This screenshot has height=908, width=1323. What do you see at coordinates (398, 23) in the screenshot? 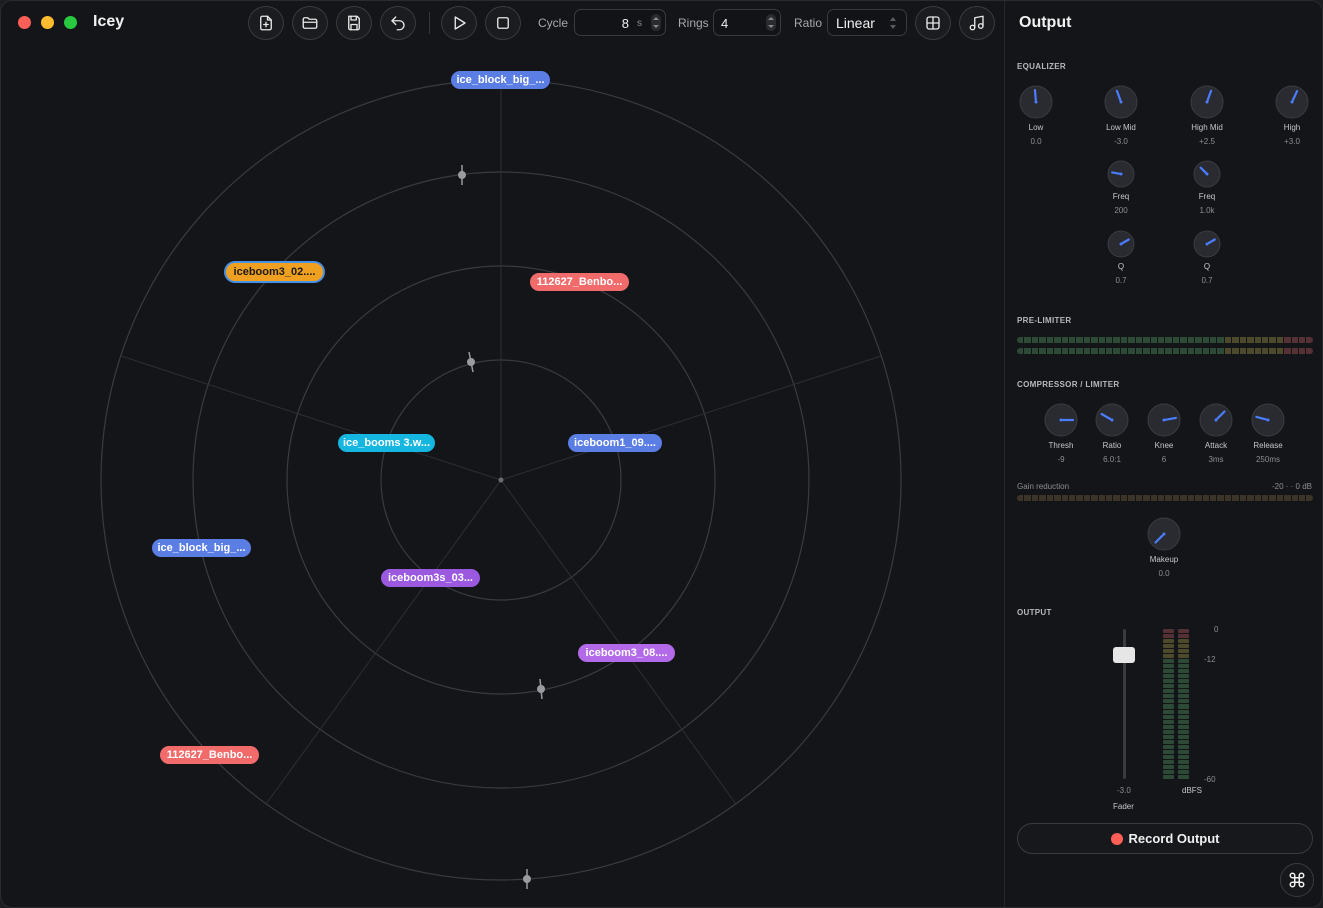
I see `undo-button` at bounding box center [398, 23].